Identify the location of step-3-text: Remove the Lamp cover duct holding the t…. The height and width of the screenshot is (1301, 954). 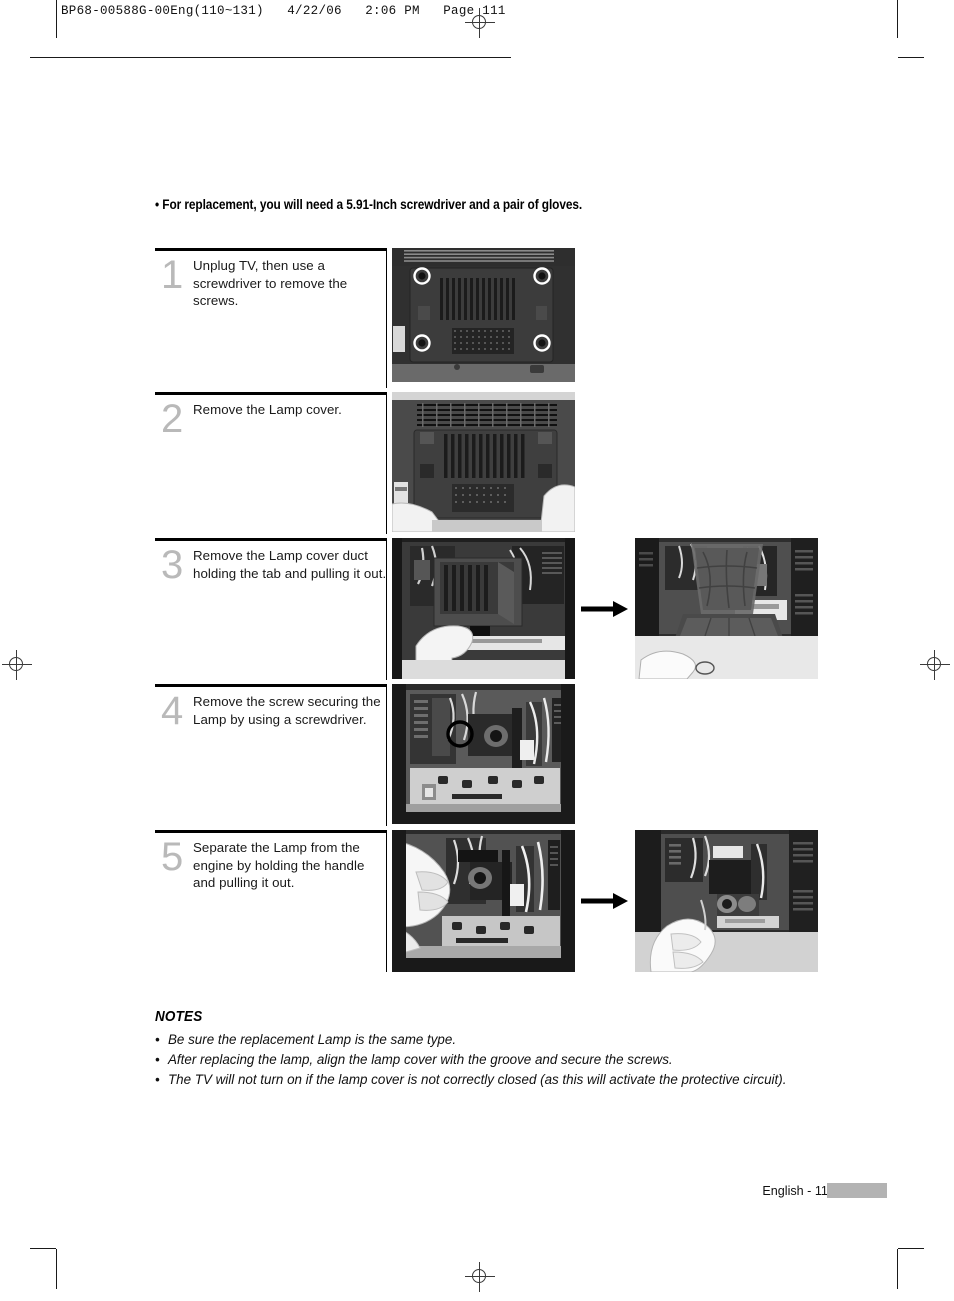
(290, 564).